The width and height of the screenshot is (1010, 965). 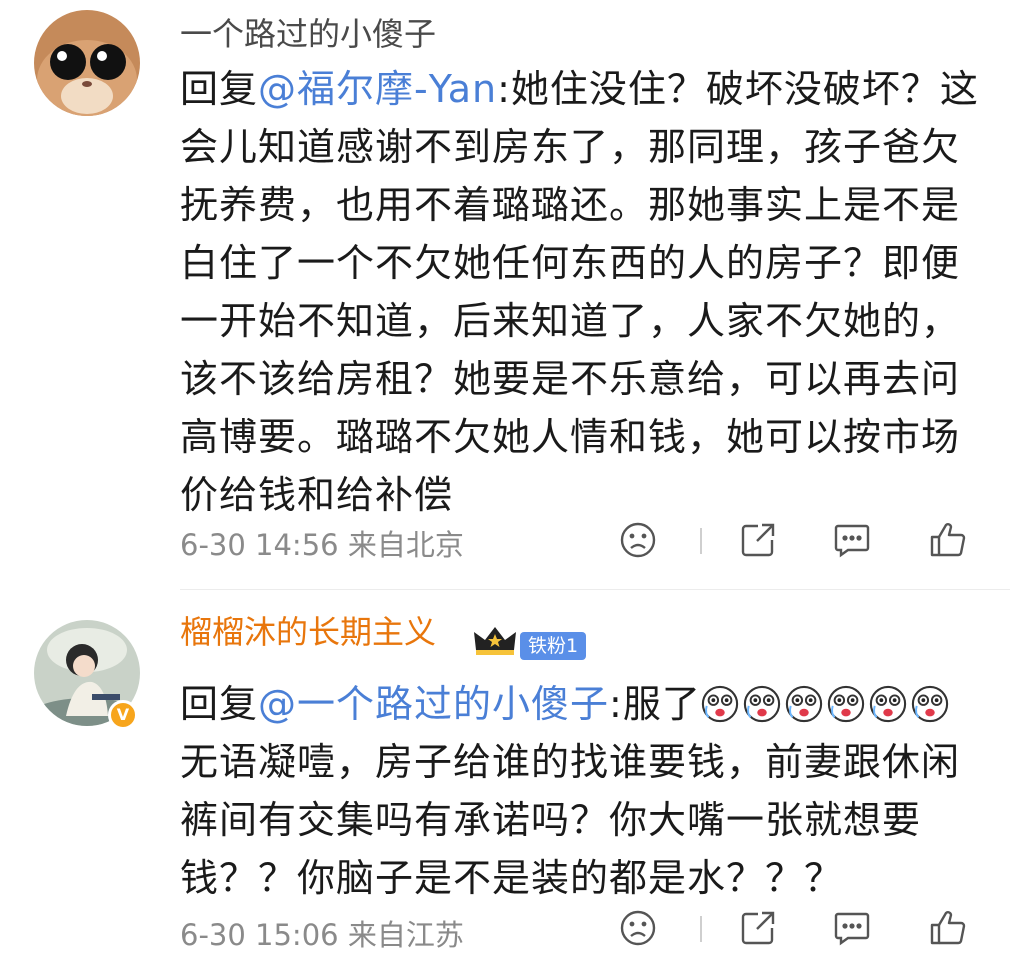 I want to click on comment-meta: 6-30 14:56 来自北京, so click(x=322, y=543).